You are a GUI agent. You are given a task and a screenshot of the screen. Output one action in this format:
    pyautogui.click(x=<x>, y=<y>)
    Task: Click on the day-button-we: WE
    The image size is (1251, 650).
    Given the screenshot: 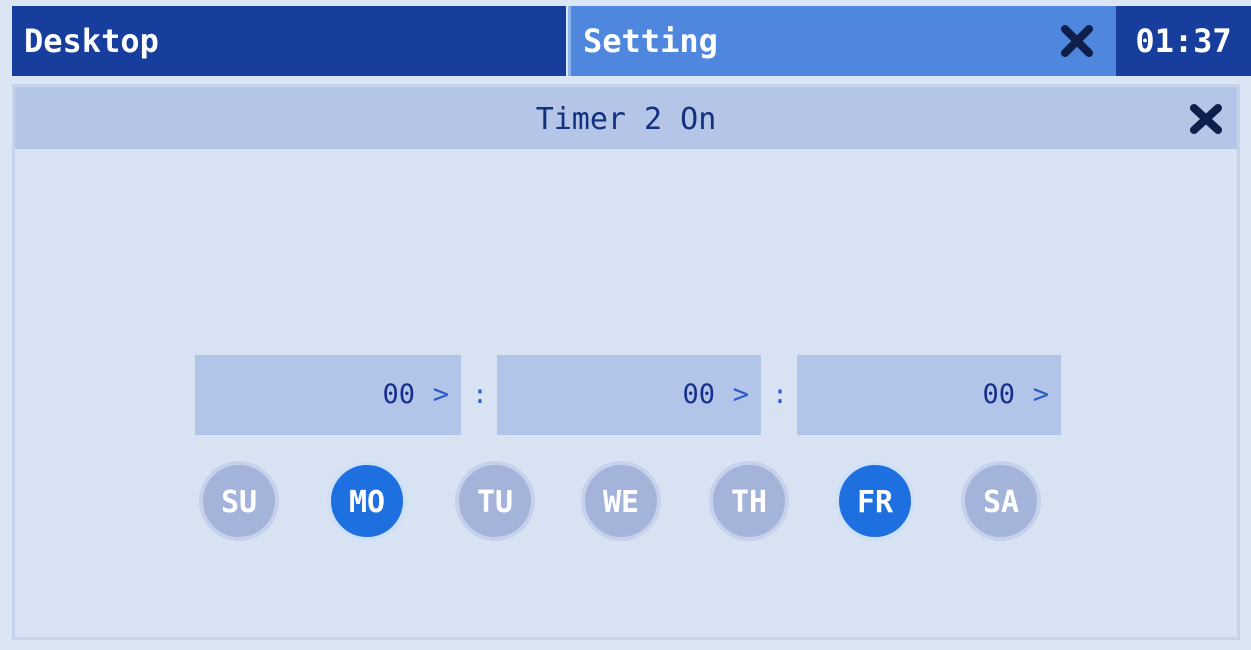 What is the action you would take?
    pyautogui.click(x=621, y=501)
    